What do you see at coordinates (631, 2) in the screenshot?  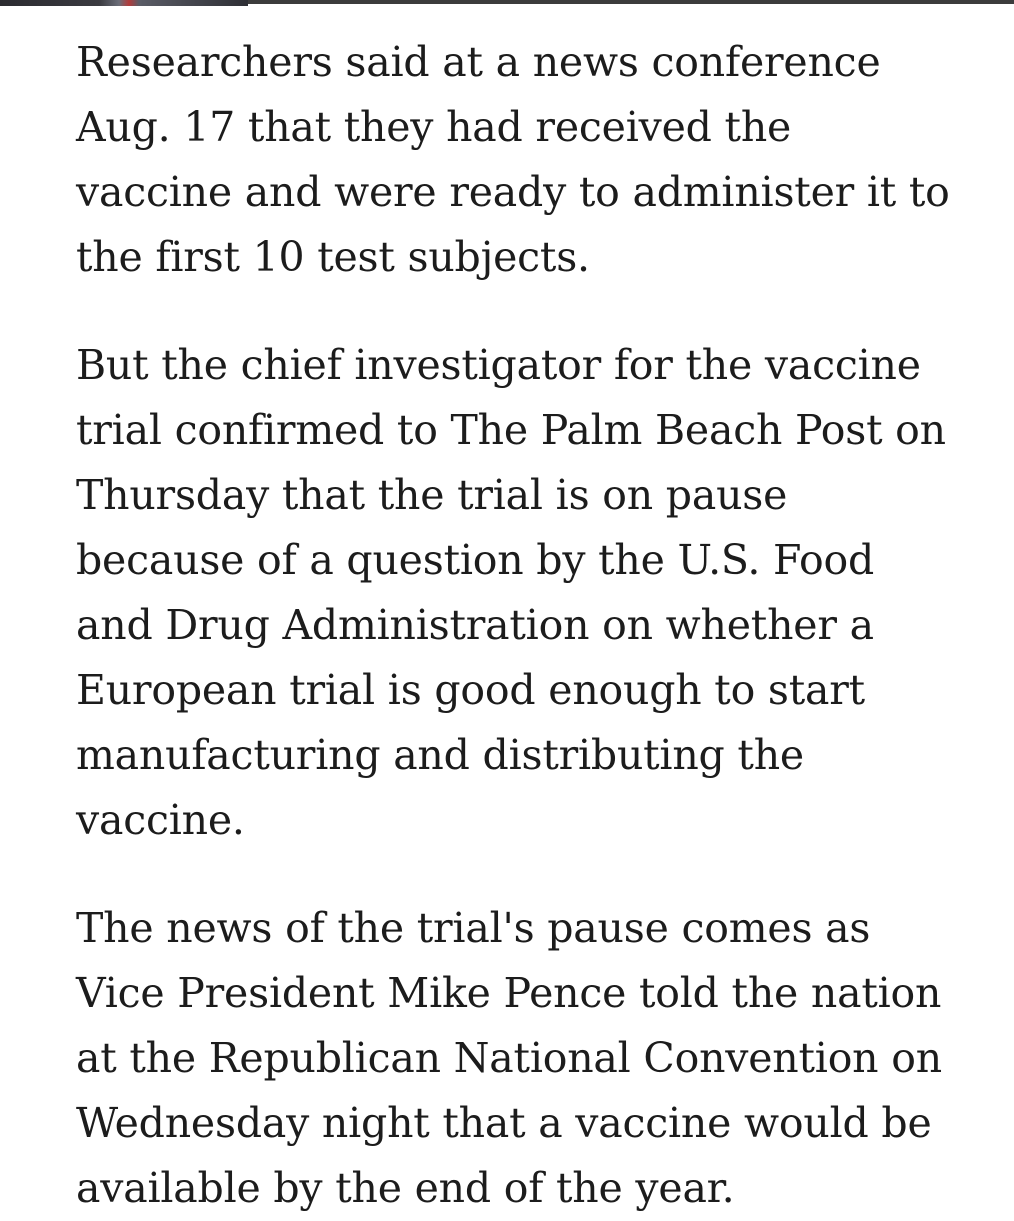 I see `header-divider` at bounding box center [631, 2].